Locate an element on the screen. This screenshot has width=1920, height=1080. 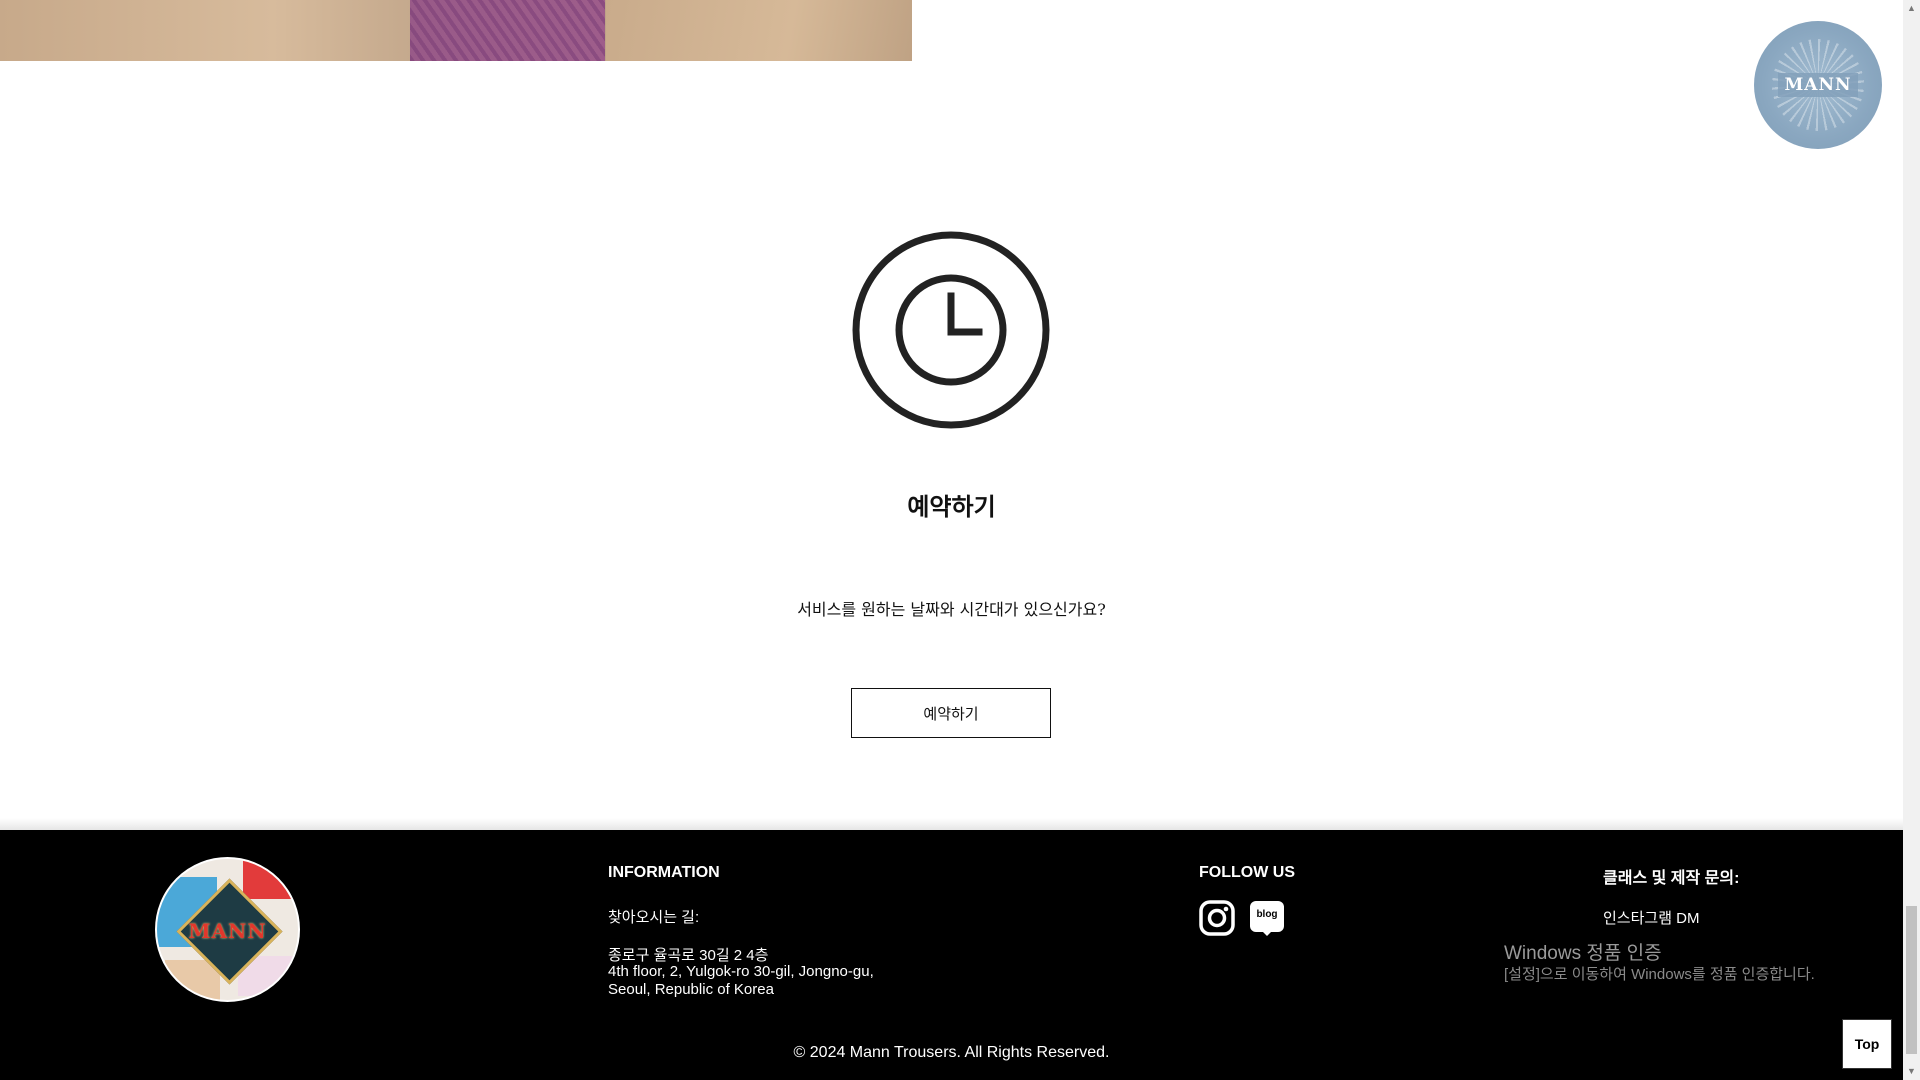
scroll-up-arrow-icon: ▲ is located at coordinates (1911, 8).